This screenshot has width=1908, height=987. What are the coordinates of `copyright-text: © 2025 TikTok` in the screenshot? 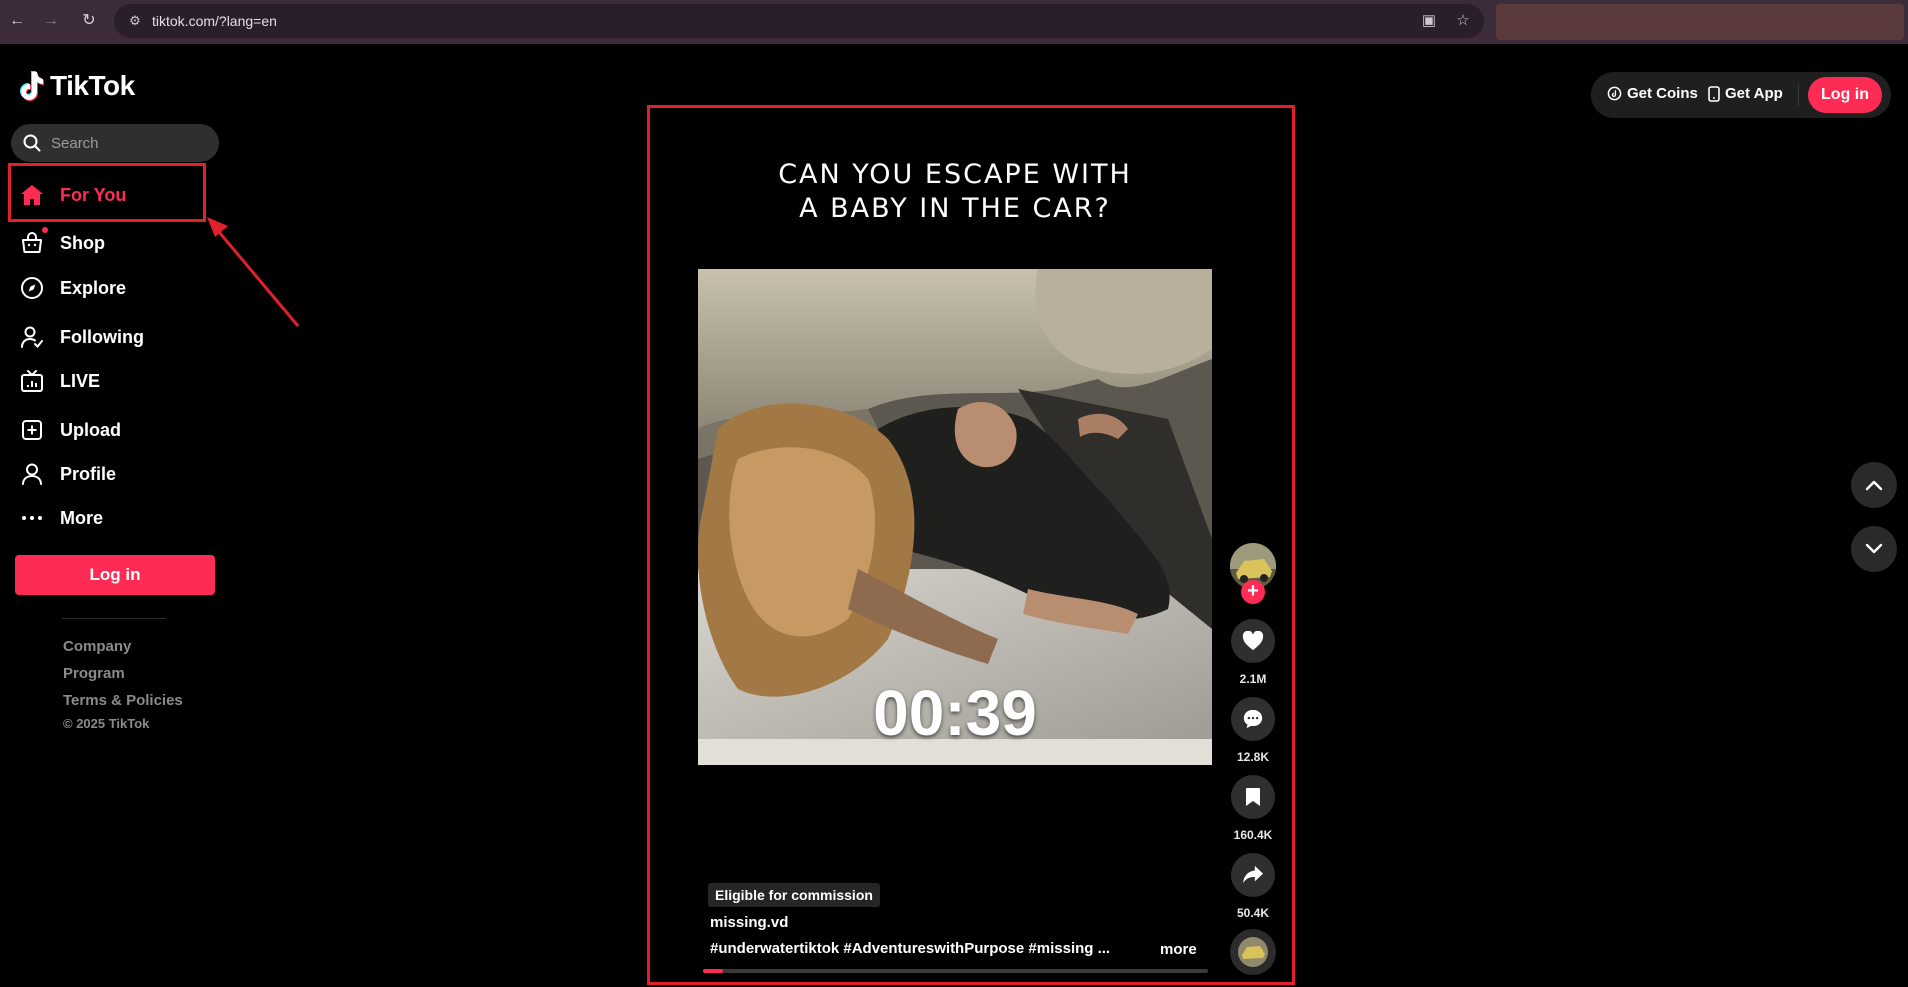 It's located at (106, 723).